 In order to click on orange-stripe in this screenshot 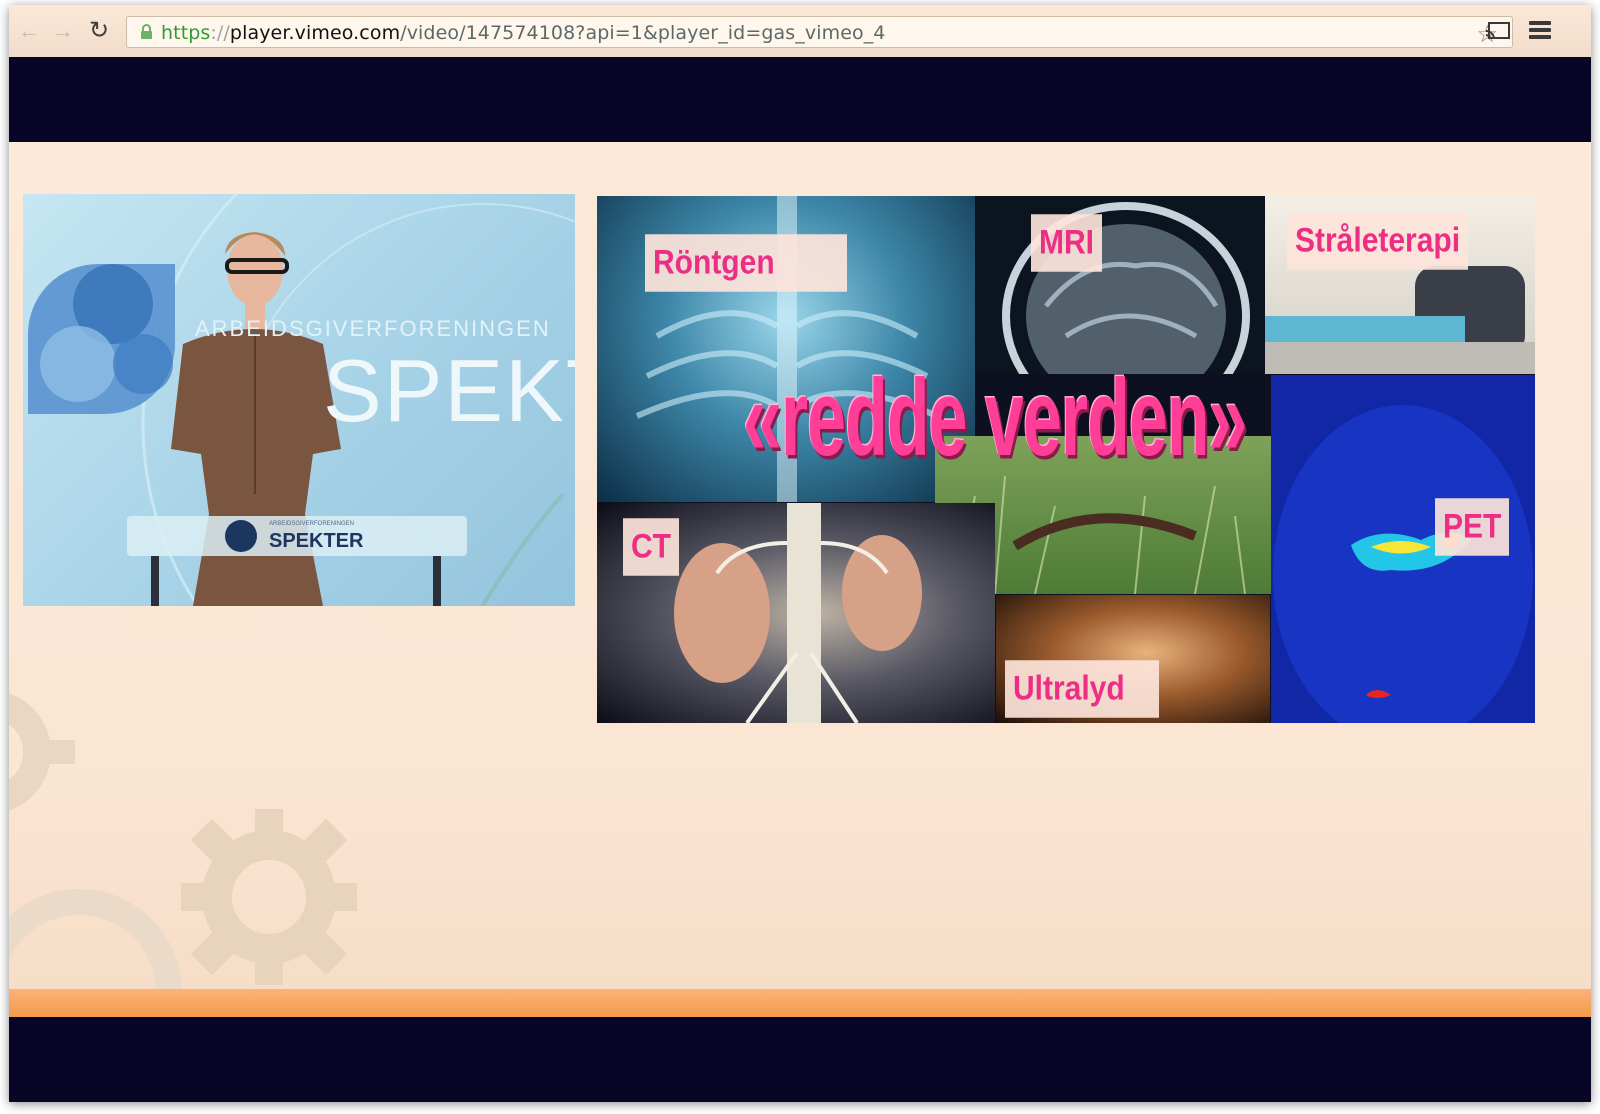, I will do `click(800, 1003)`.